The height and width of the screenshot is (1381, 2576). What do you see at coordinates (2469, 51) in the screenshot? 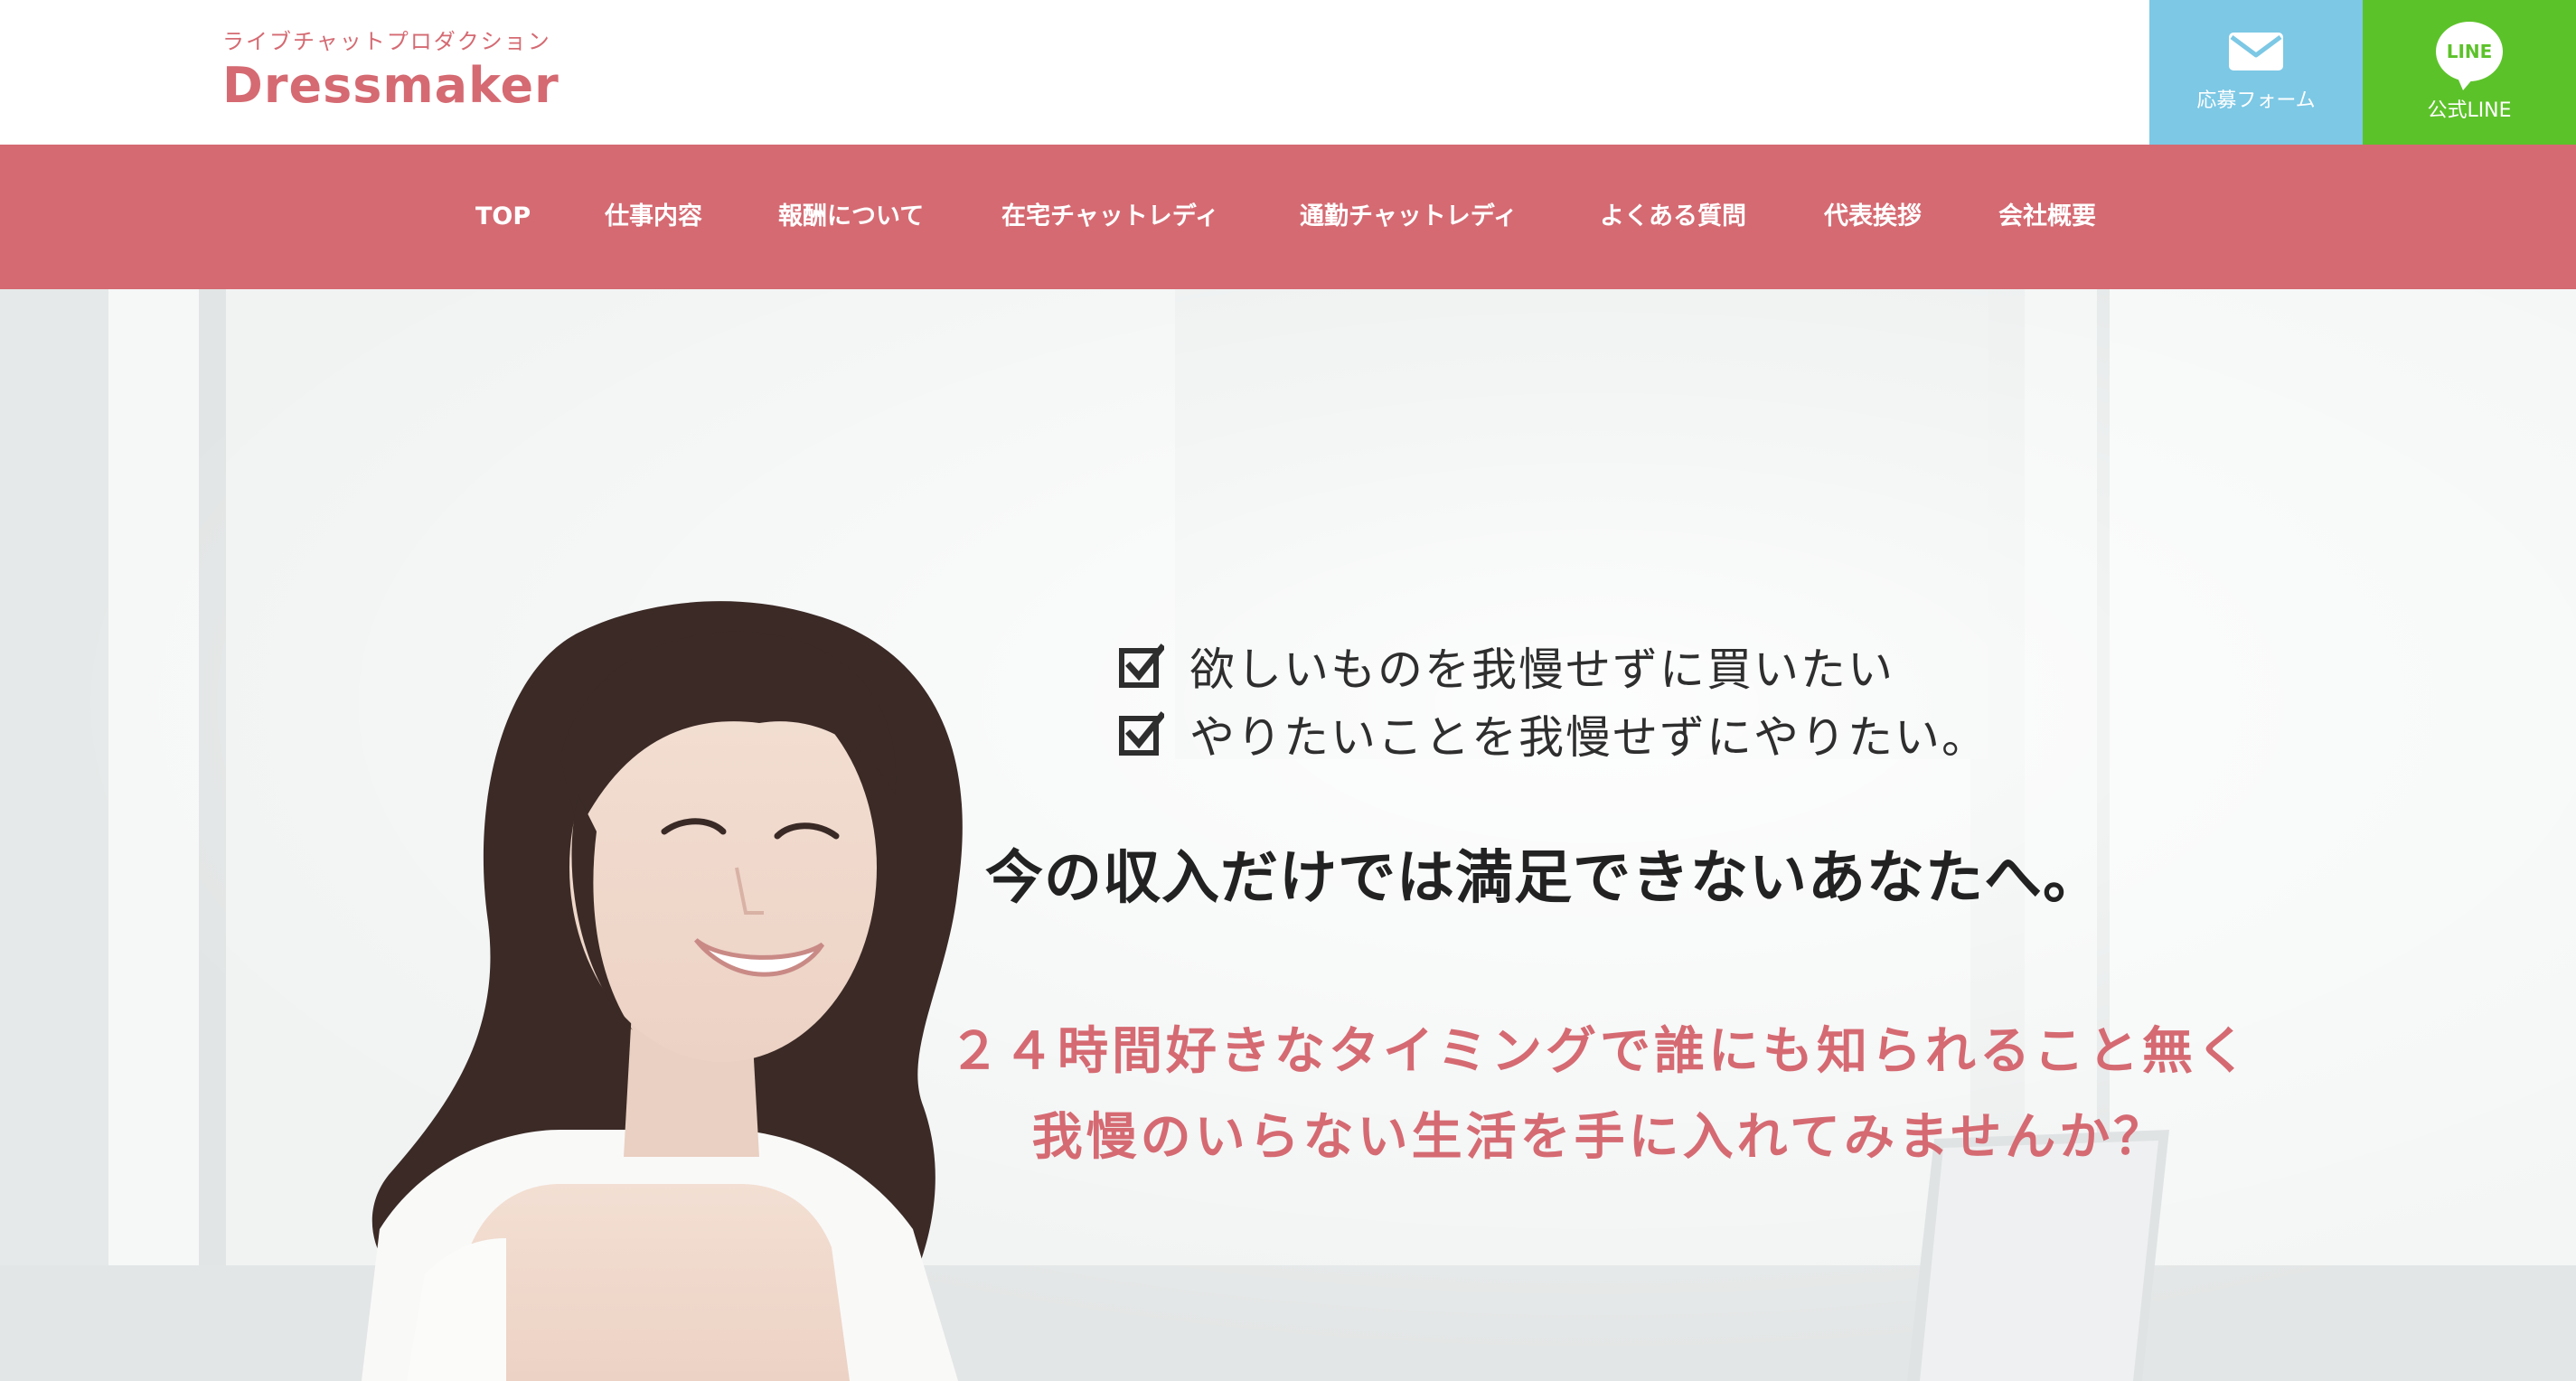
I see `line-icon-text: LINE` at bounding box center [2469, 51].